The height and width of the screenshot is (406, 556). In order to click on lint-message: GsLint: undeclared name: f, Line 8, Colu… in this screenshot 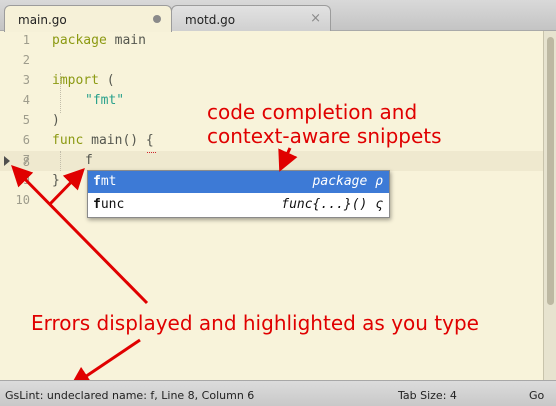, I will do `click(130, 395)`.